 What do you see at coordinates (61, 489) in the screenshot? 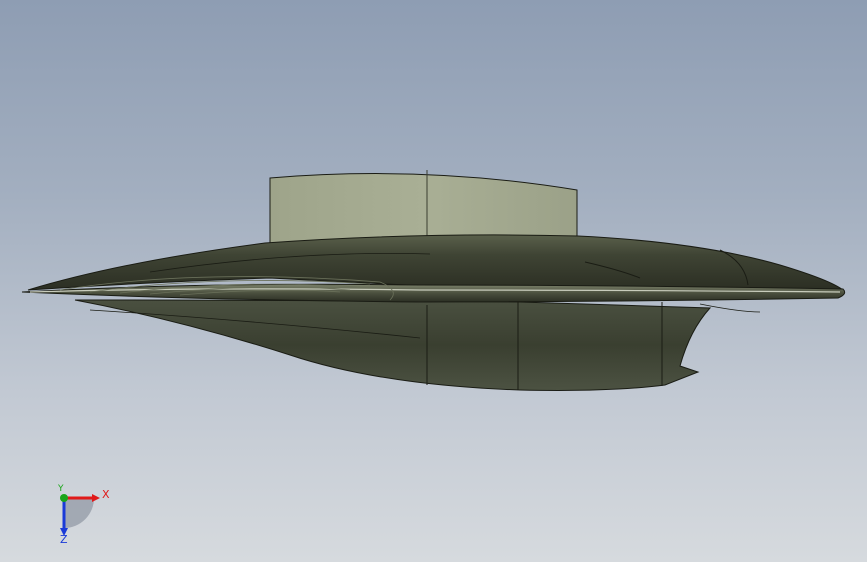
I see `y-axis-label: Y` at bounding box center [61, 489].